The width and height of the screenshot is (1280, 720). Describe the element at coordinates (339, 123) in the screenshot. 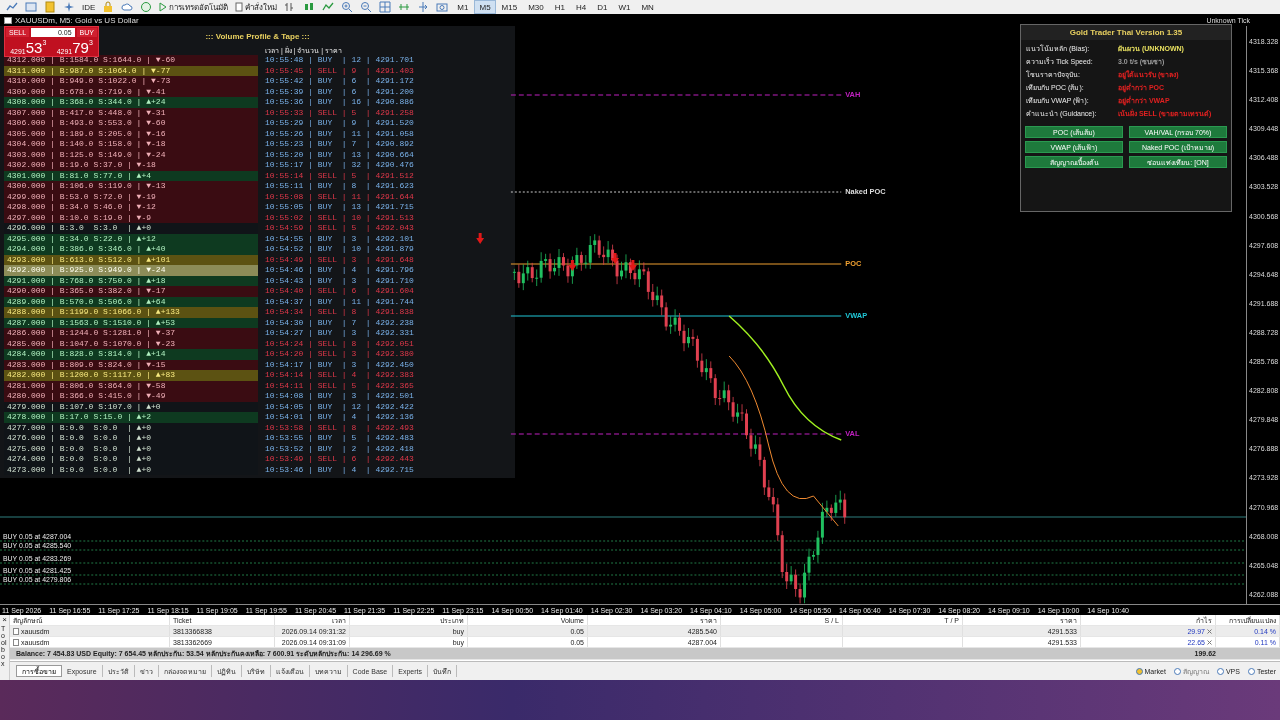

I see `trade-row-text: 10:55:29 | BUY | 9 | 4291.520` at that location.